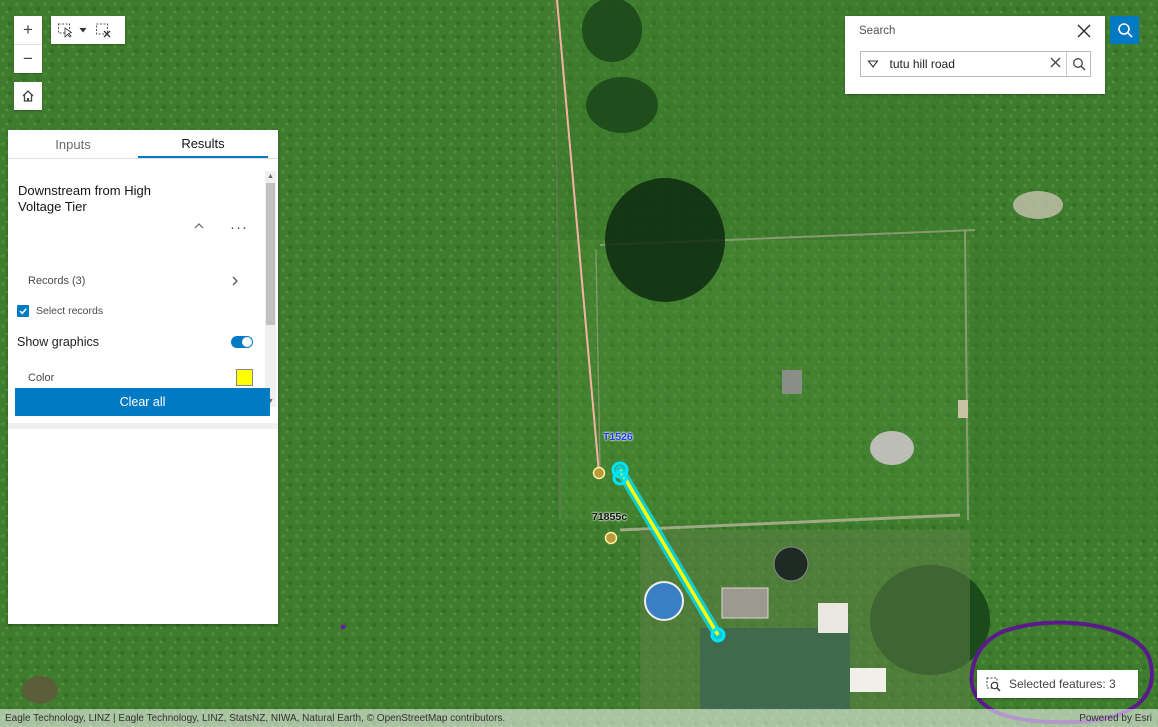 The width and height of the screenshot is (1158, 727). What do you see at coordinates (877, 31) in the screenshot?
I see `search-title: Search` at bounding box center [877, 31].